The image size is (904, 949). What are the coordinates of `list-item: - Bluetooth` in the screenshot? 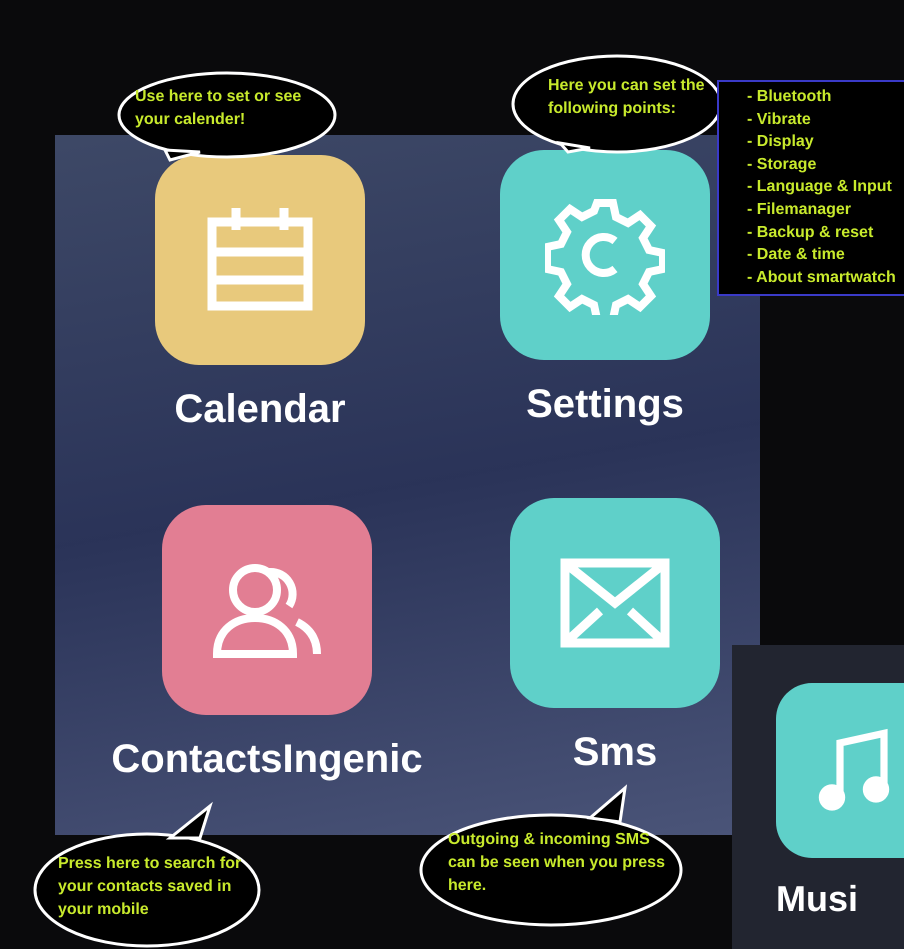 It's located at (789, 97).